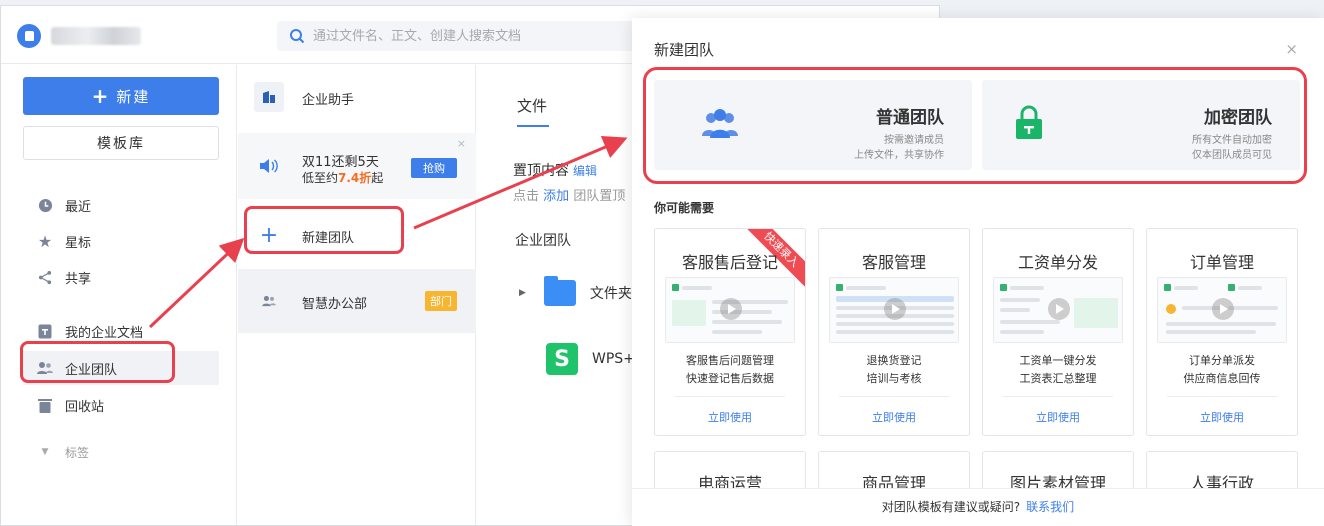 Image resolution: width=1324 pixels, height=526 pixels. Describe the element at coordinates (1221, 262) in the screenshot. I see `template-name: 订单管理` at that location.